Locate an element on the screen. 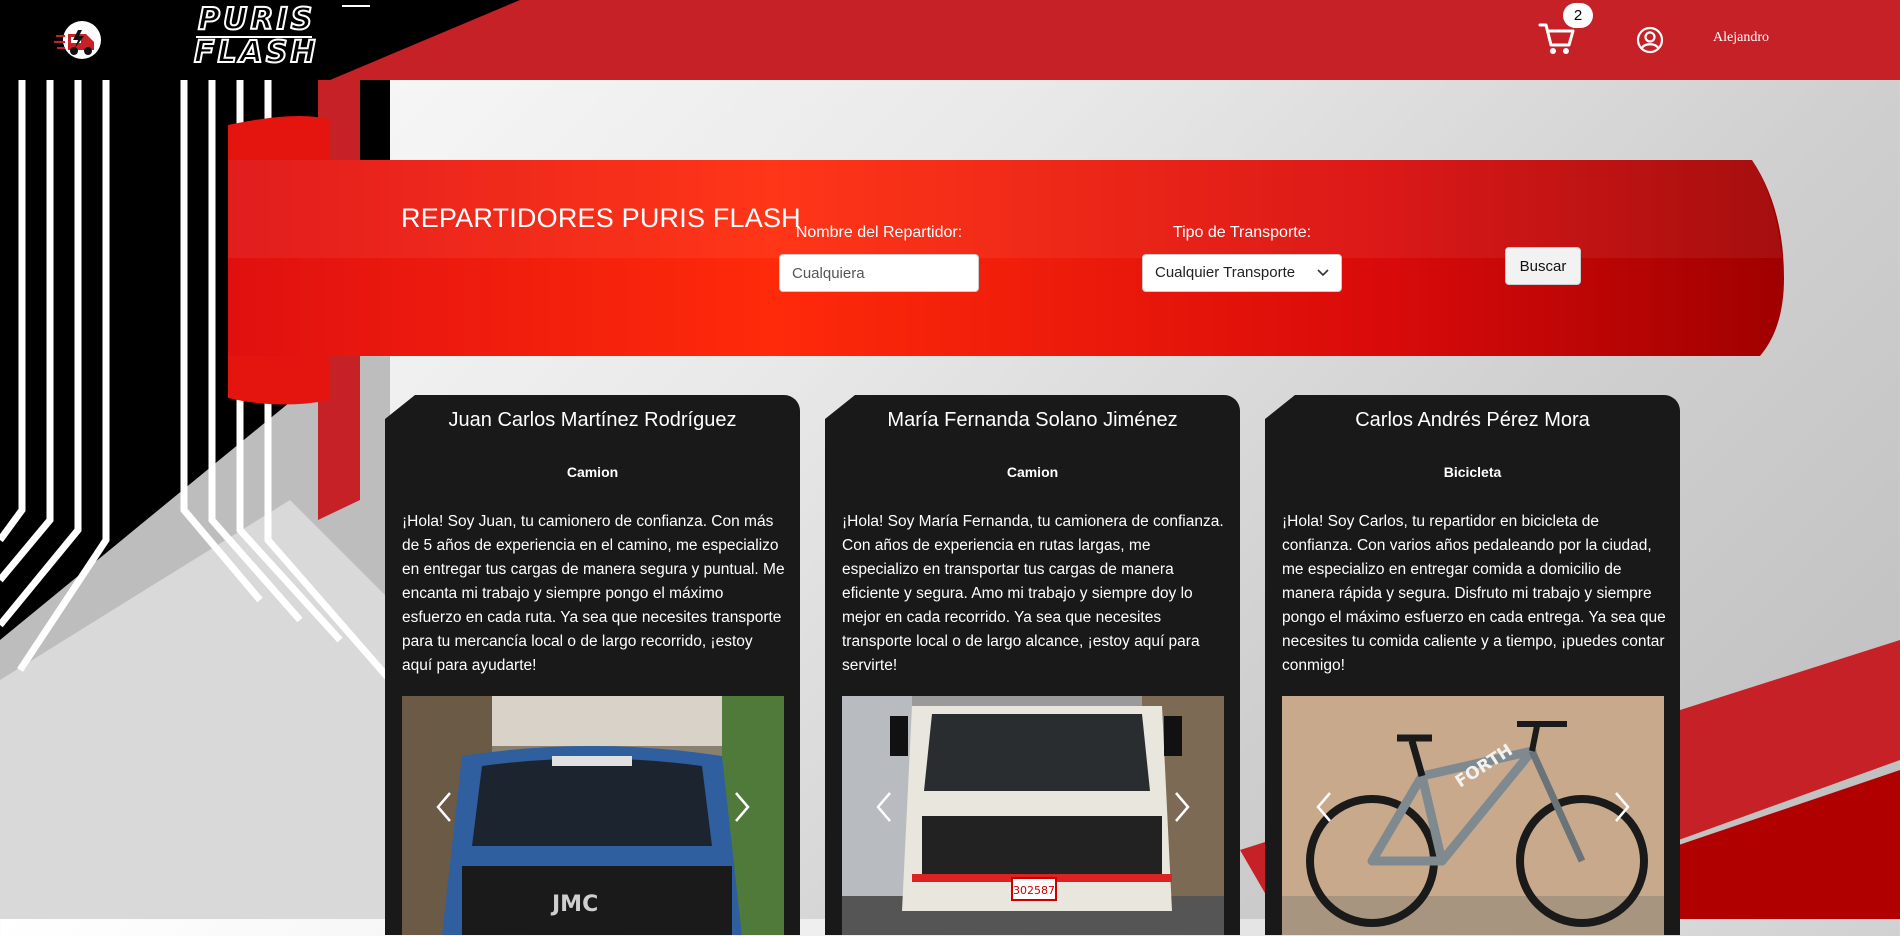  courier-name: Carlos Andrés Pérez Mora is located at coordinates (1472, 420).